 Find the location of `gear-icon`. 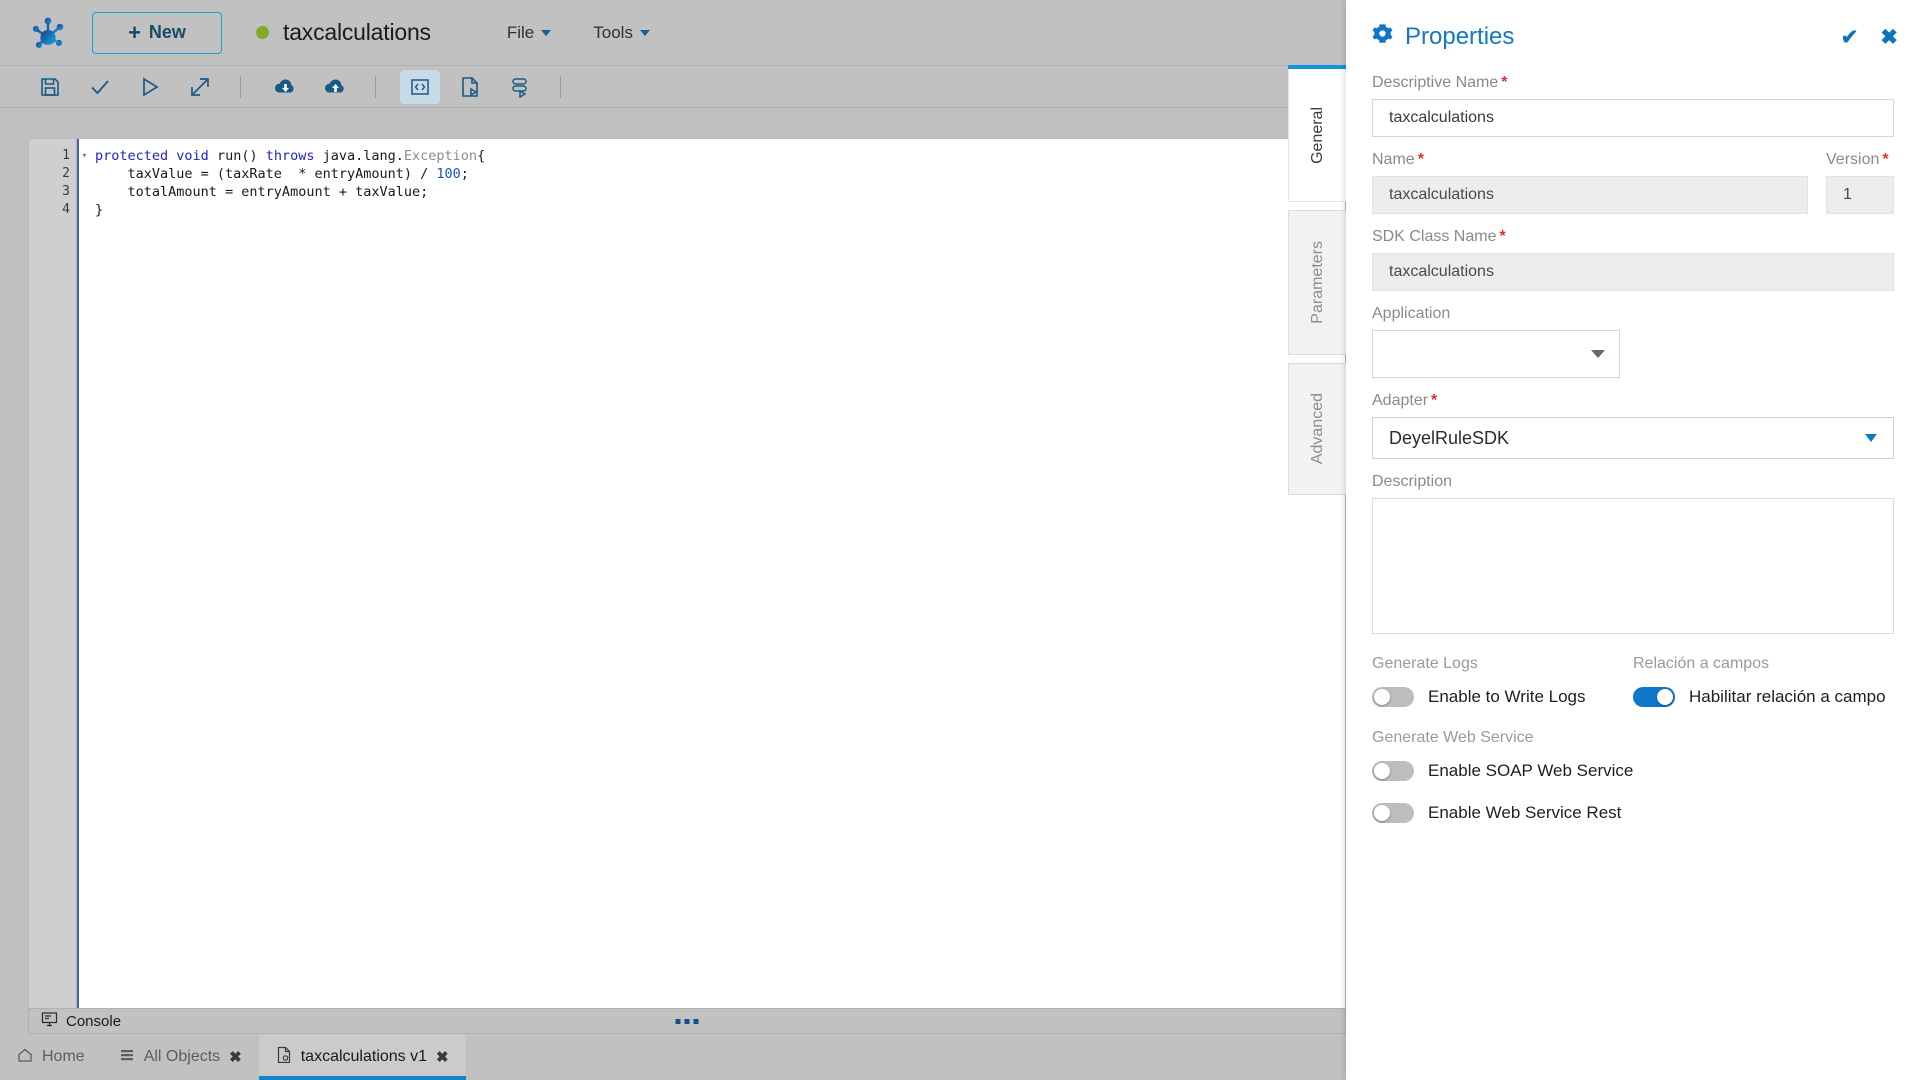

gear-icon is located at coordinates (1382, 37).